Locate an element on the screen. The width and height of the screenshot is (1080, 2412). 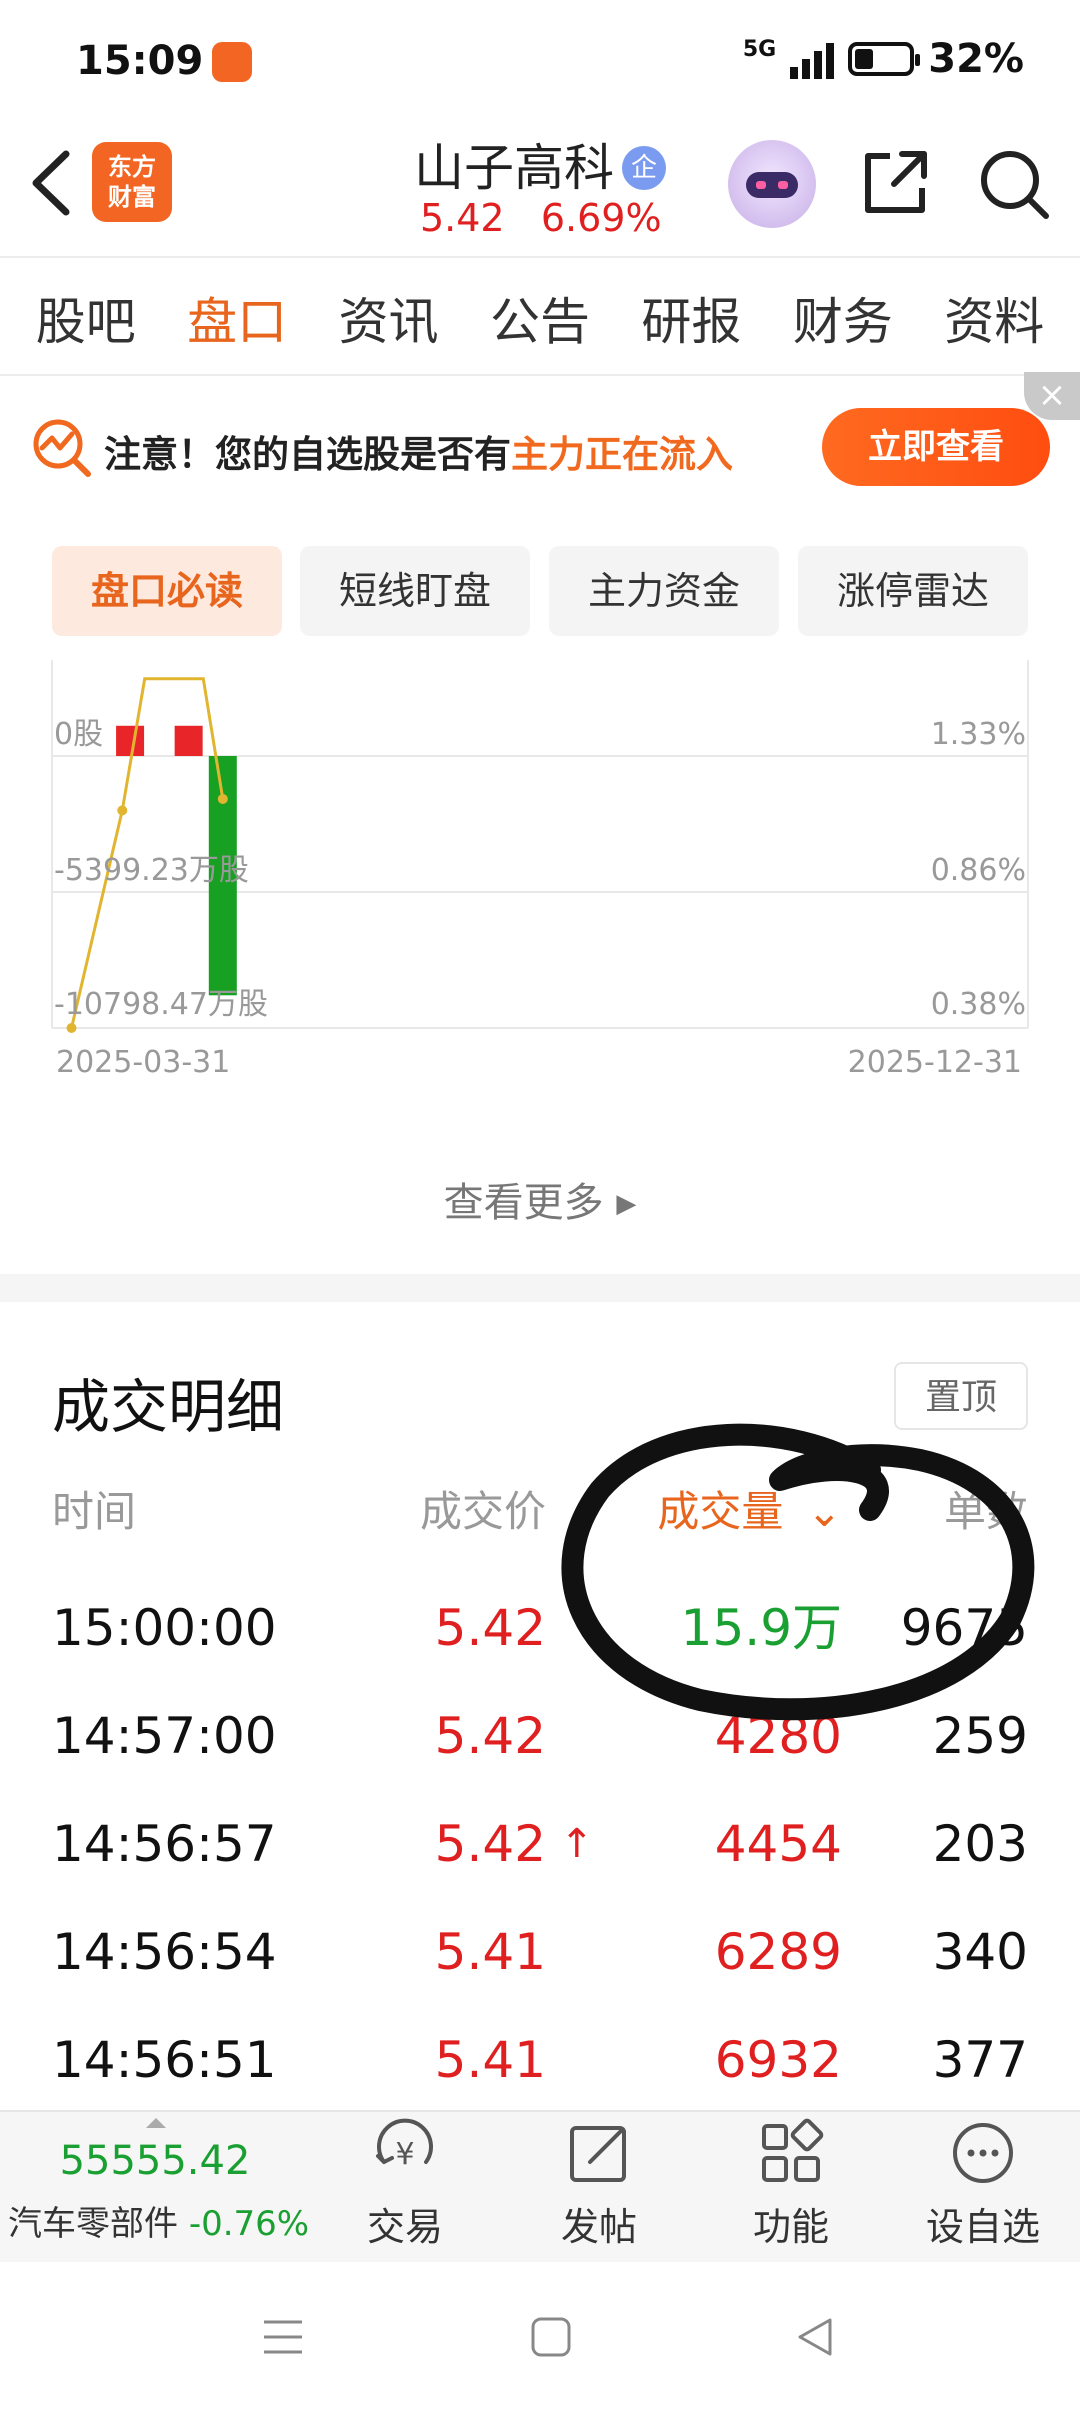
index-info: 汽车零部件 -0.76% is located at coordinates (158, 2220).